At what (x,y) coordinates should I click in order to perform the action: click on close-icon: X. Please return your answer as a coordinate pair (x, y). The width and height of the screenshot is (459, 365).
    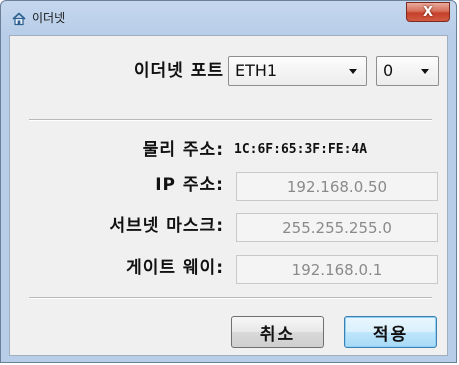
    Looking at the image, I should click on (428, 12).